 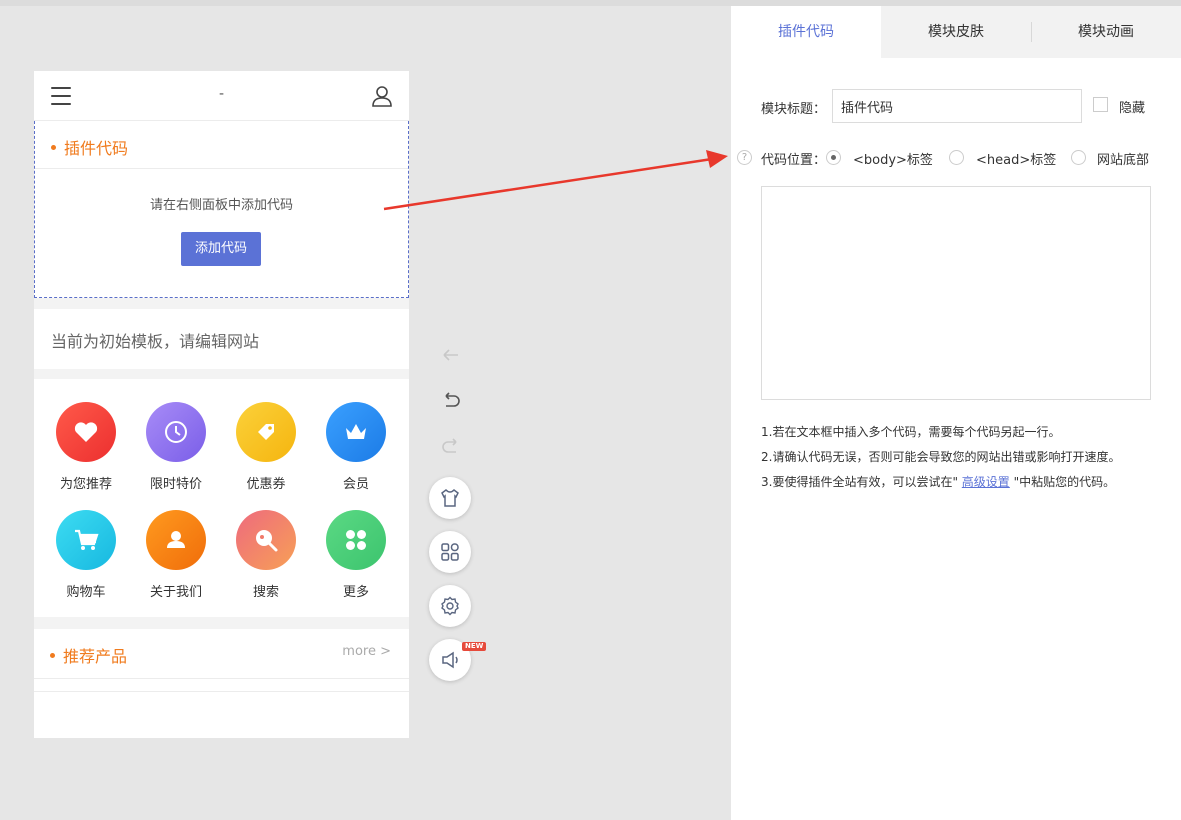 I want to click on radio-label: <head>标签, so click(x=1016, y=160).